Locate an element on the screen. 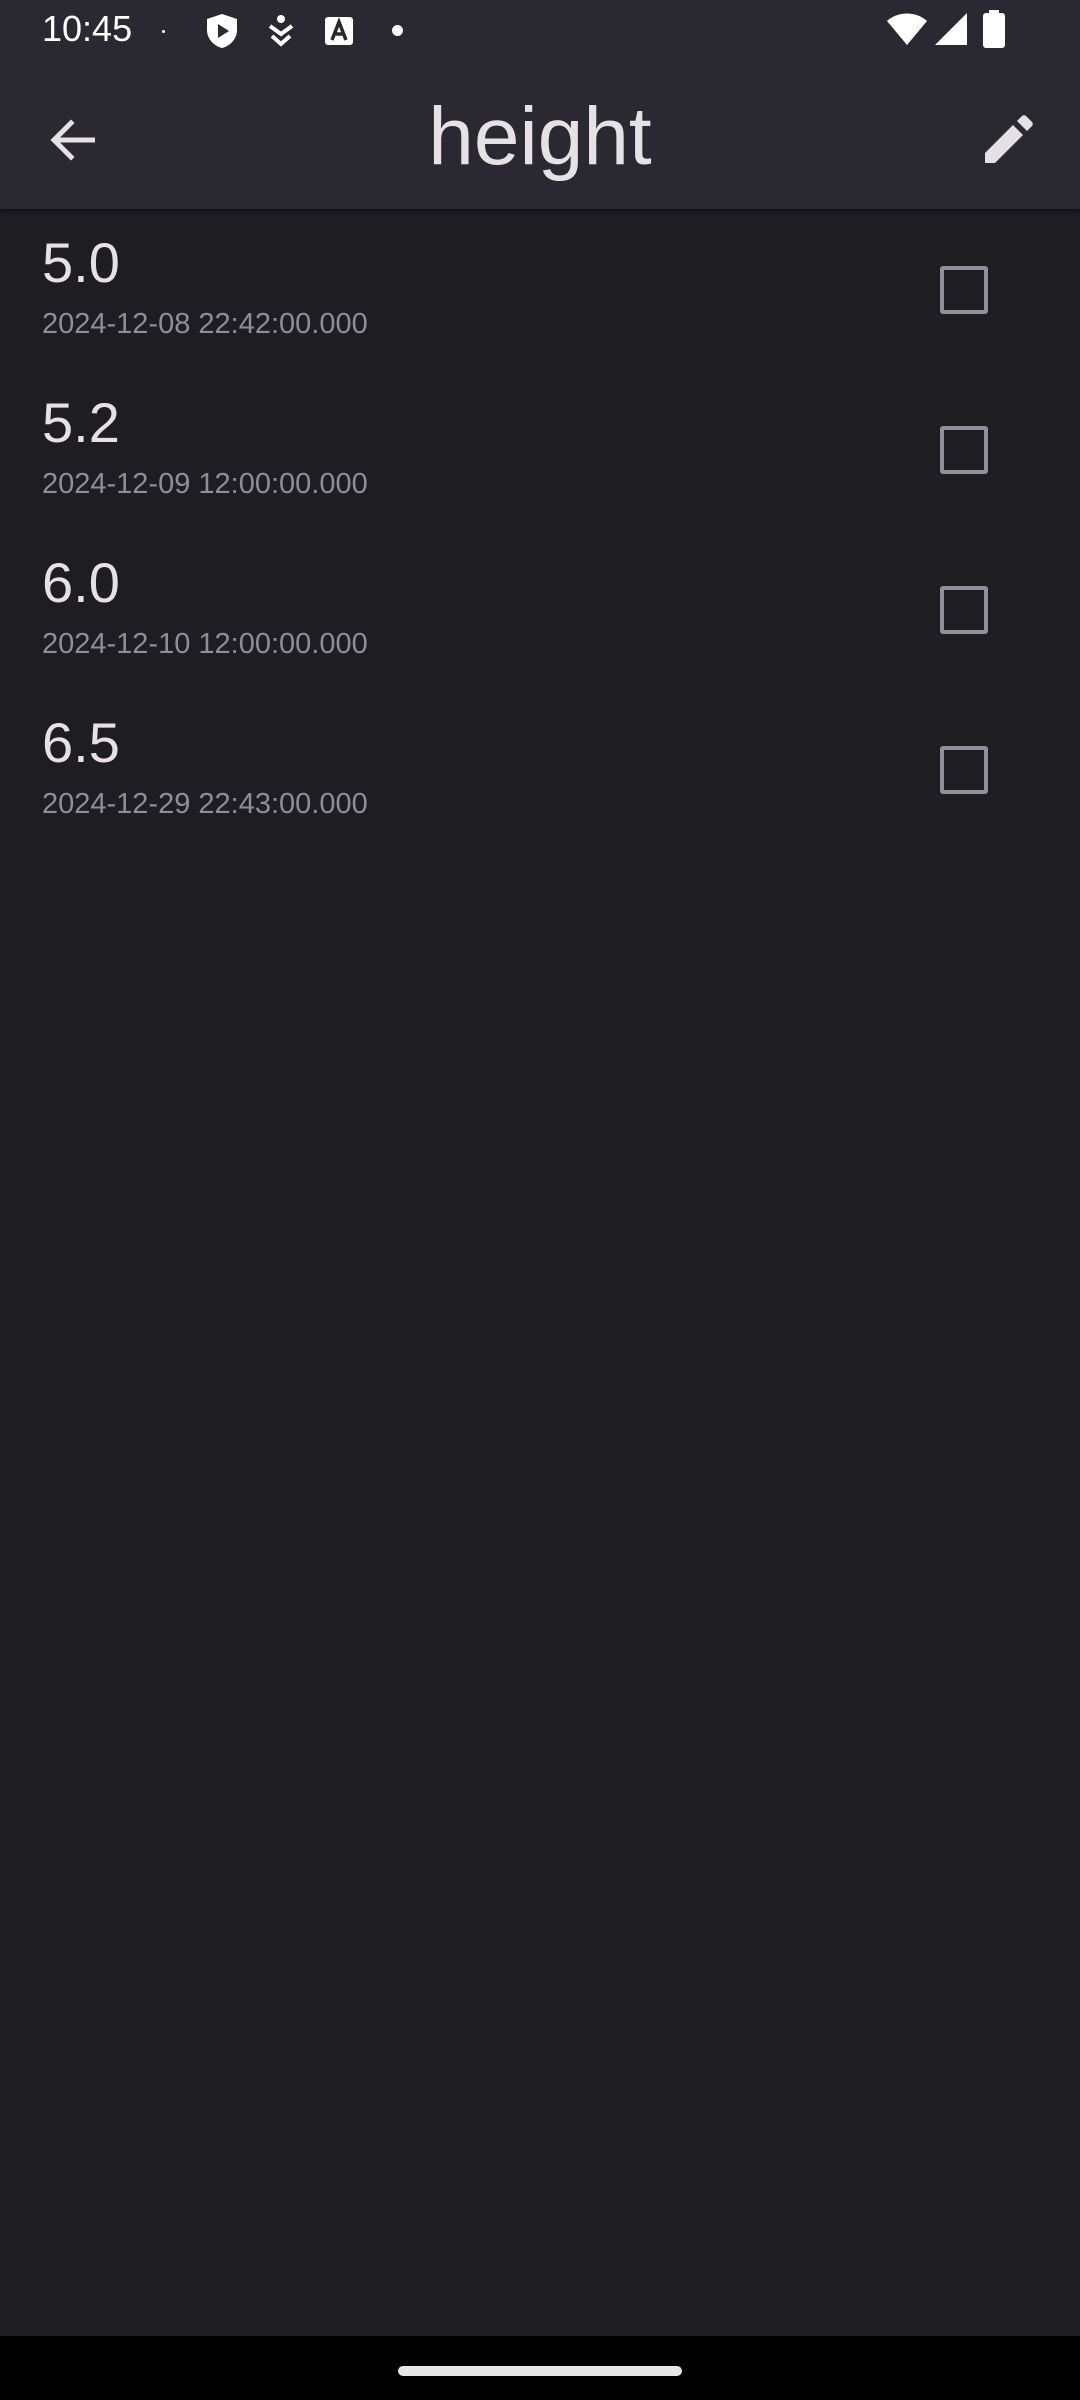  list-item: 6.5 2024-12-29 22:43:00.000 is located at coordinates (540, 770).